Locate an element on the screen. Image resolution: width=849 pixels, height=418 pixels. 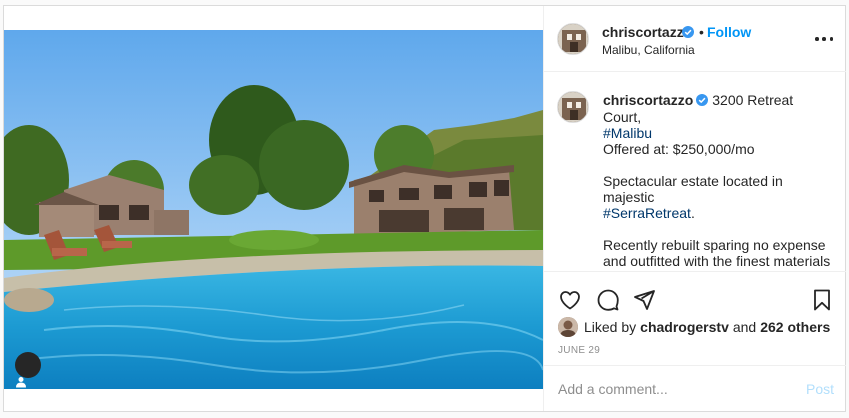
comment-box: Post is located at coordinates (695, 389).